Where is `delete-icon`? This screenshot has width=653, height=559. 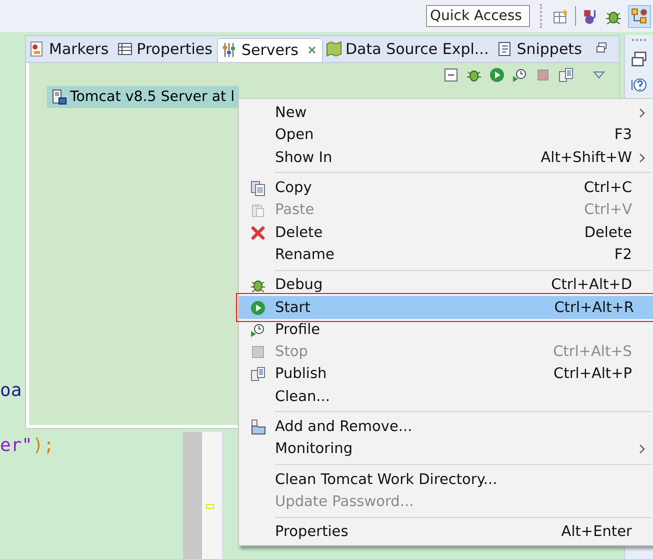
delete-icon is located at coordinates (258, 232).